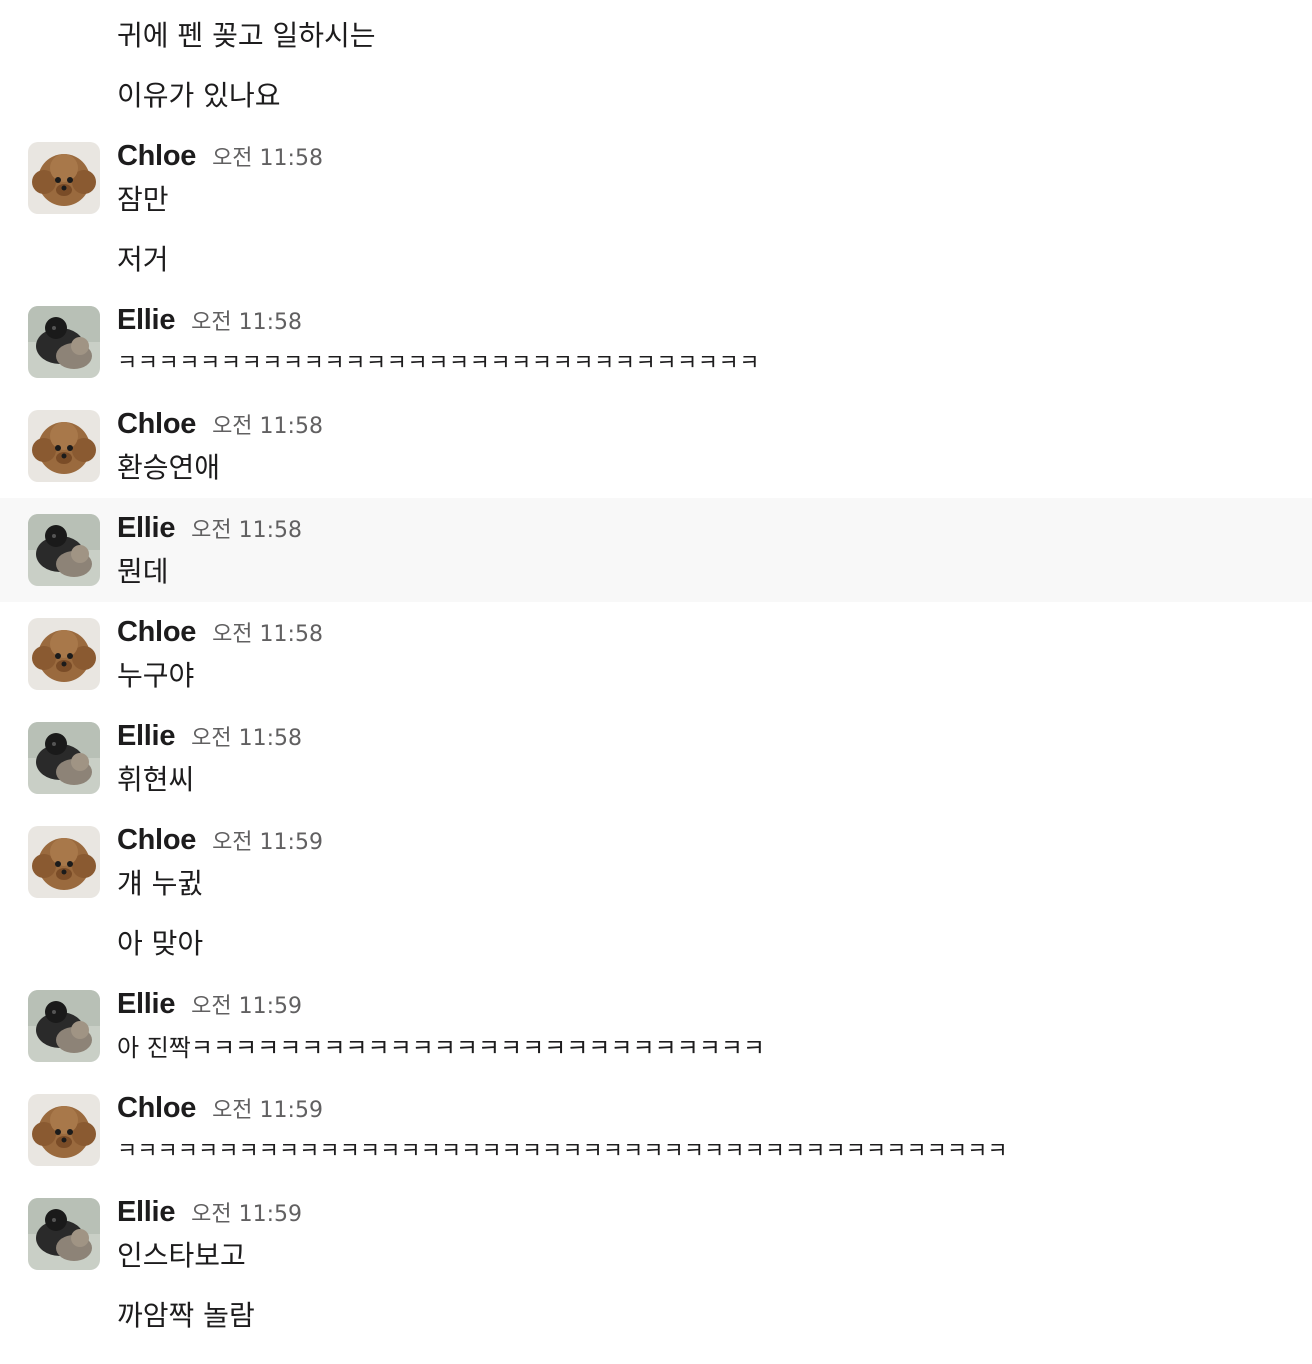  I want to click on message-text: 뭔데, so click(143, 571).